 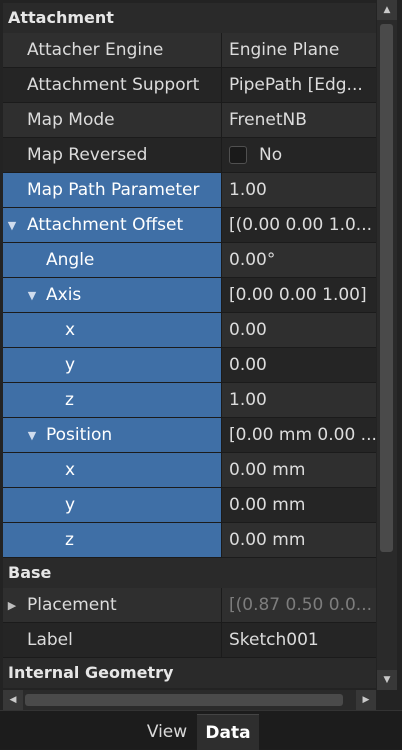 I want to click on property-value: [0.00 0.00 1.00], so click(x=299, y=295).